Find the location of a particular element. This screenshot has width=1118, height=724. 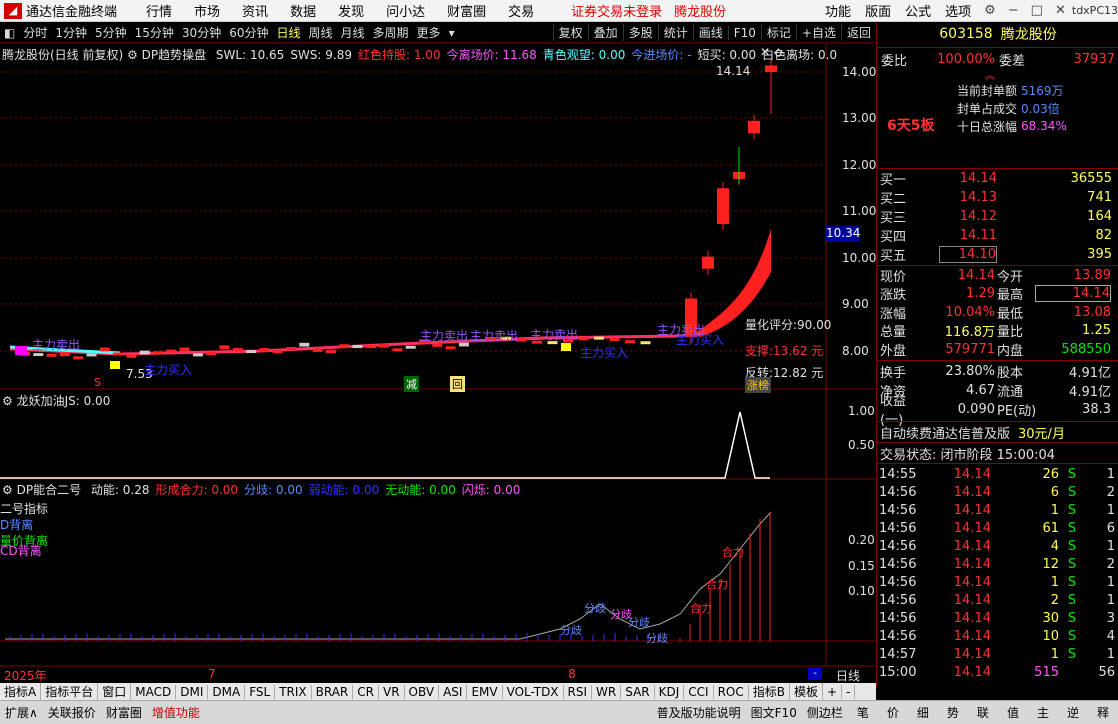

login-warning: 证券交易未登录 is located at coordinates (616, 10).